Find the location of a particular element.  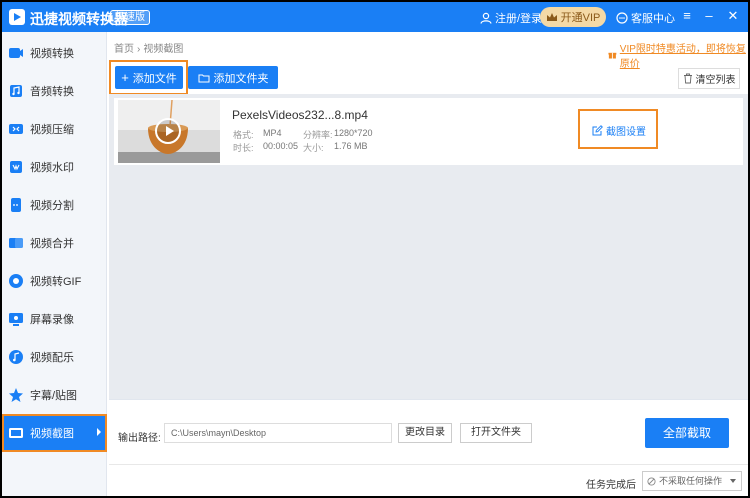

sidebar-item-label: 视频压缩 is located at coordinates (52, 130).